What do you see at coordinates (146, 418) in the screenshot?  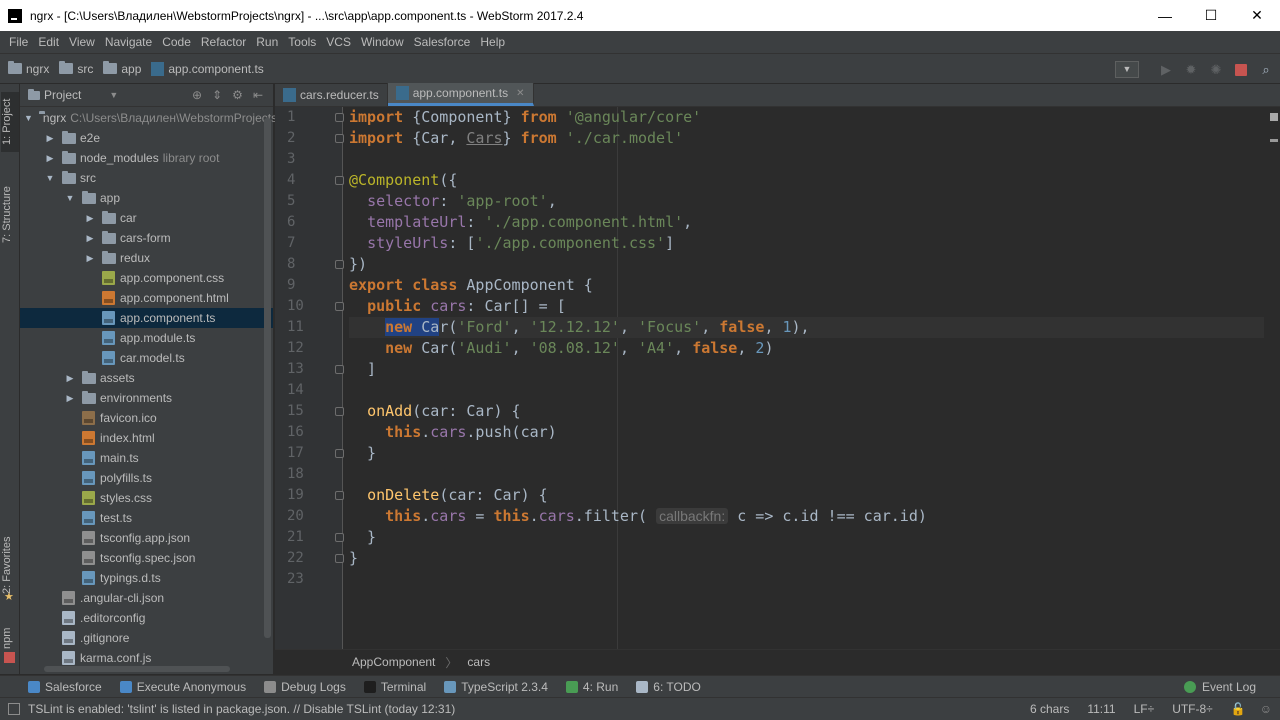 I see `tree-item: favicon.ico` at bounding box center [146, 418].